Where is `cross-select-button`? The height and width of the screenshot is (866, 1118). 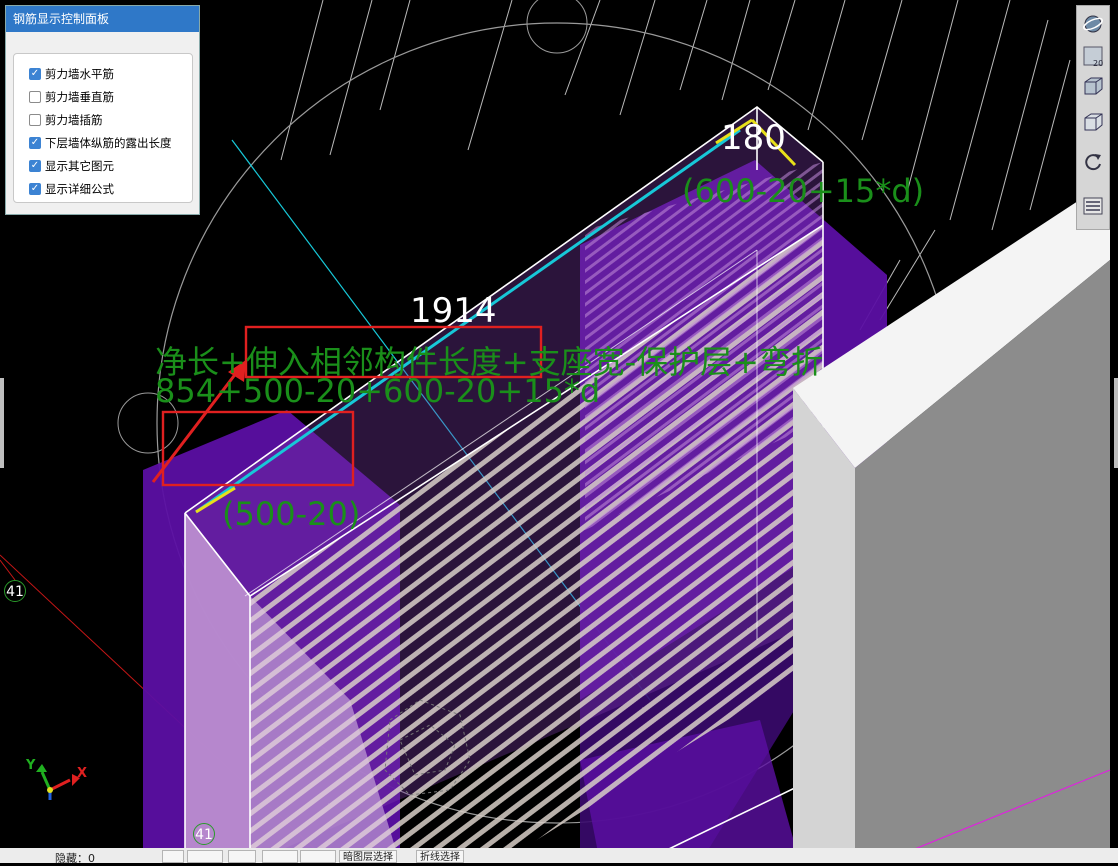 cross-select-button is located at coordinates (242, 856).